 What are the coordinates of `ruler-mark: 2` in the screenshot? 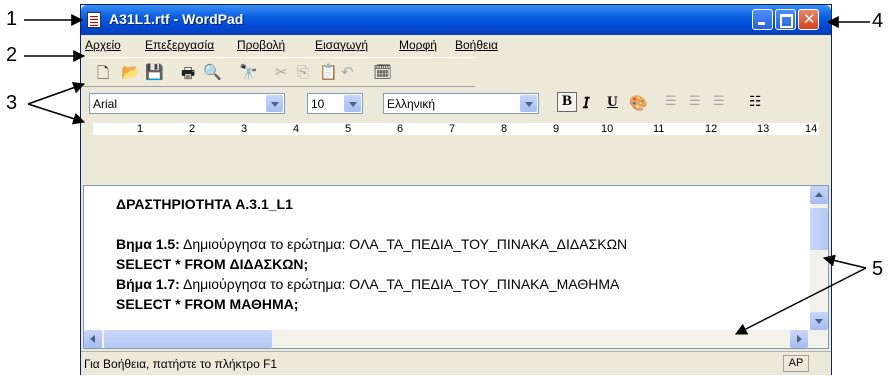 It's located at (192, 129).